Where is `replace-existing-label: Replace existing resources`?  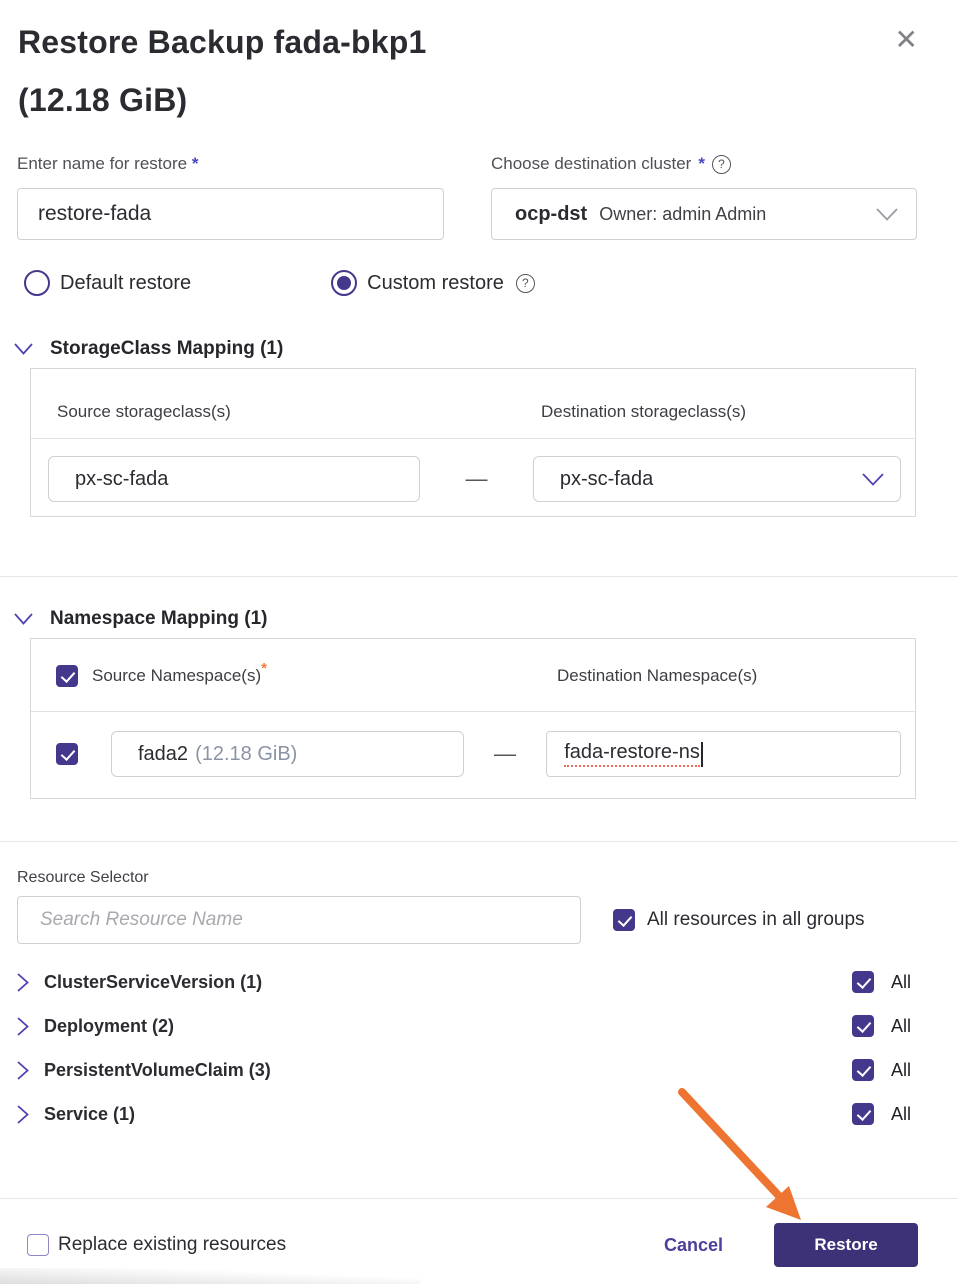
replace-existing-label: Replace existing resources is located at coordinates (172, 1244).